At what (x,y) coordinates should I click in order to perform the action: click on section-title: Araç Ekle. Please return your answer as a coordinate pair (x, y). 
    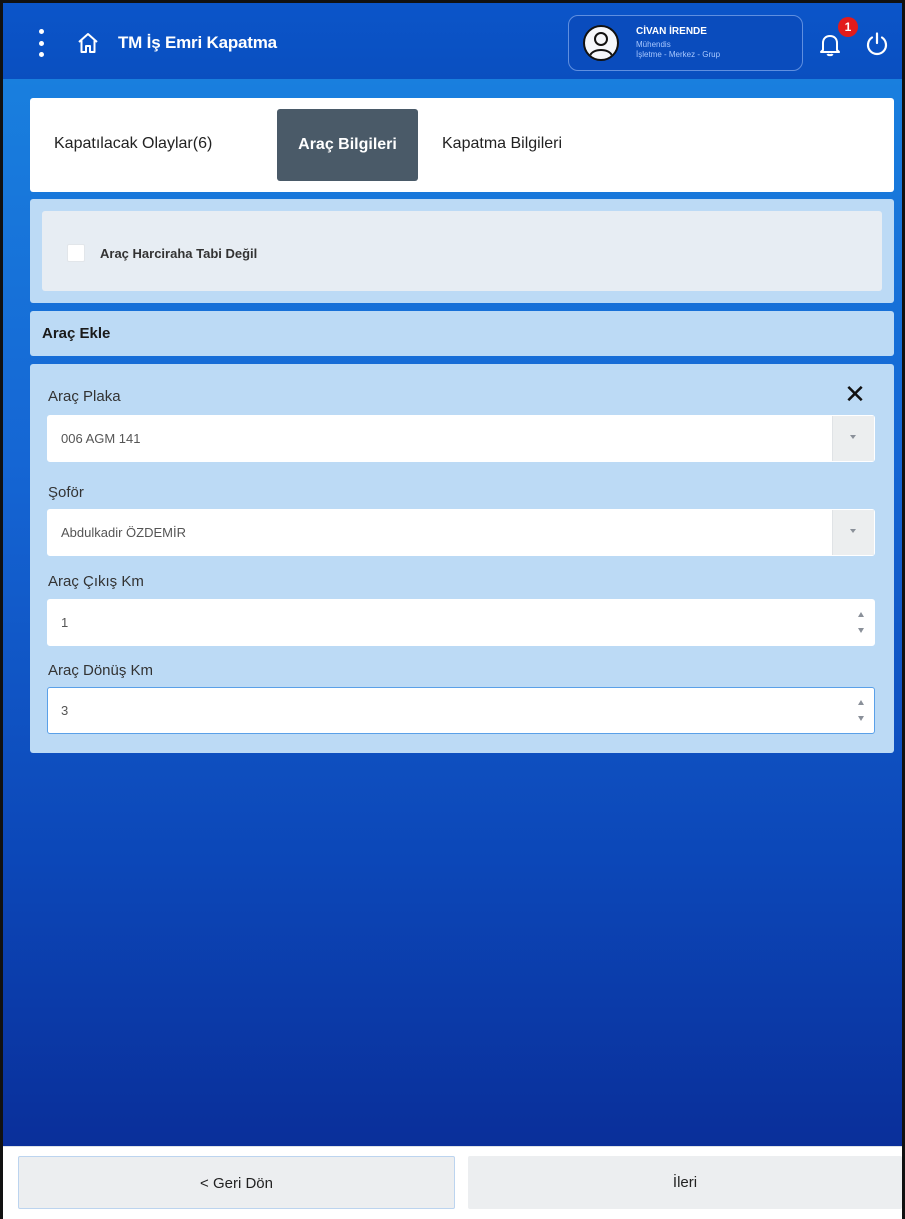
    Looking at the image, I should click on (76, 333).